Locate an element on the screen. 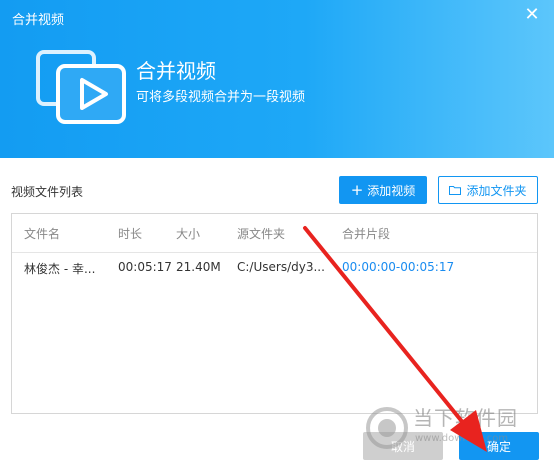  add-folder-button: 添加文件夹 is located at coordinates (488, 190).